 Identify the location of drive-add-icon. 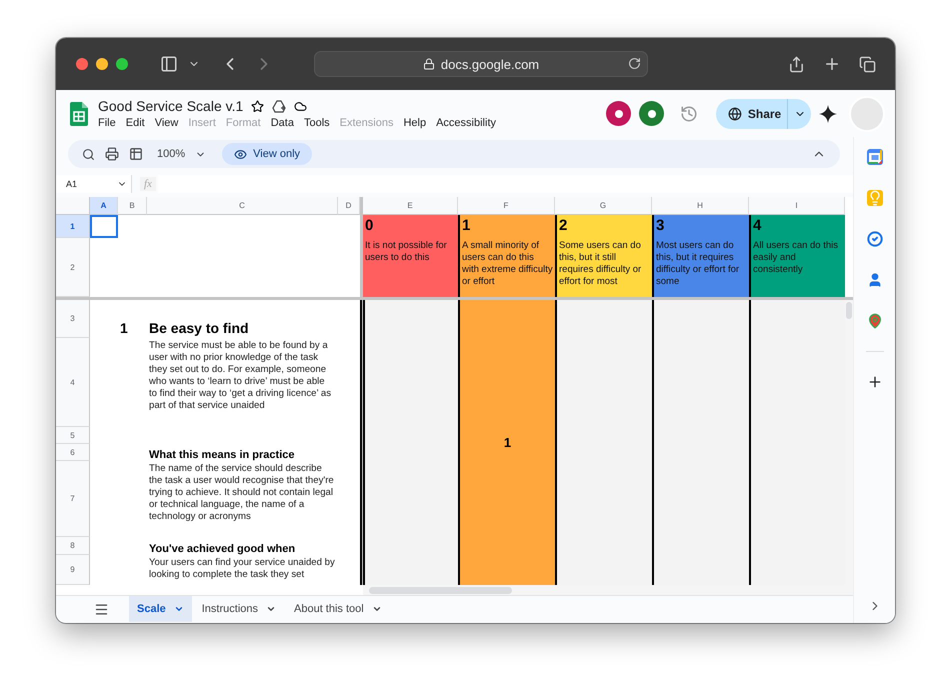
(279, 106).